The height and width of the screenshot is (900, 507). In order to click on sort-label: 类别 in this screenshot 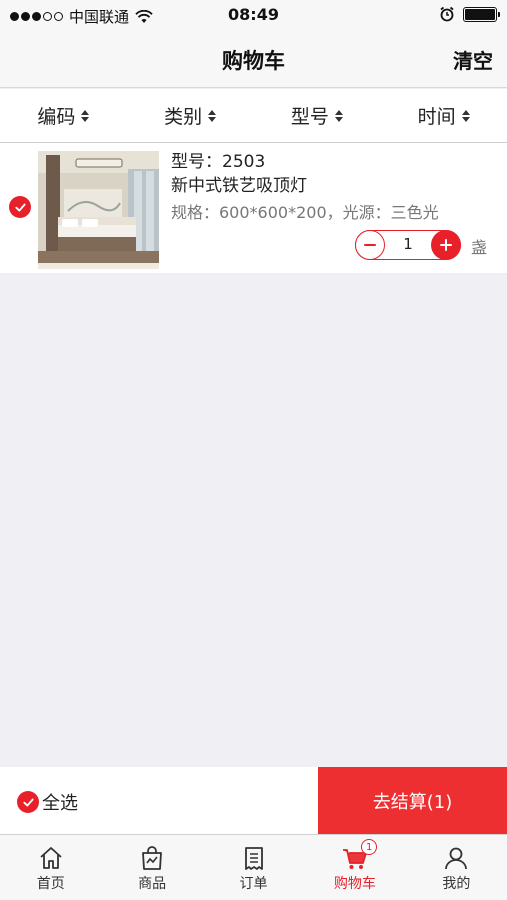, I will do `click(183, 117)`.